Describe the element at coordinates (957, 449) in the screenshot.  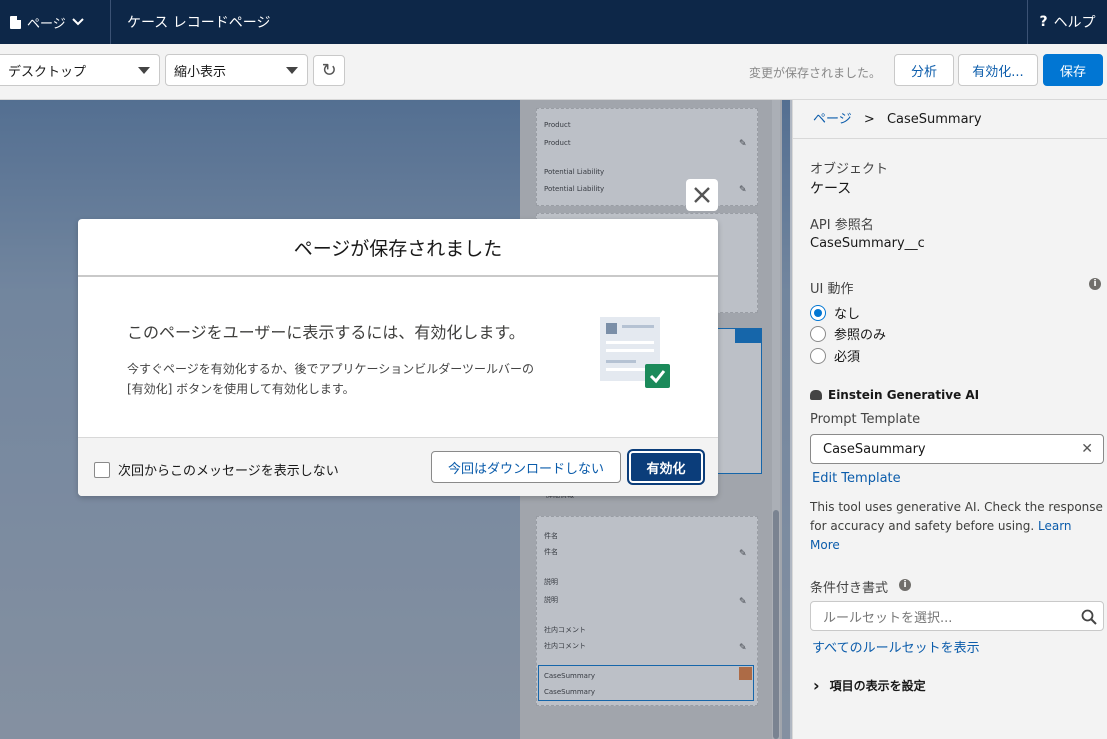
I see `prompt-template-input: CaseSaummary ✕` at that location.